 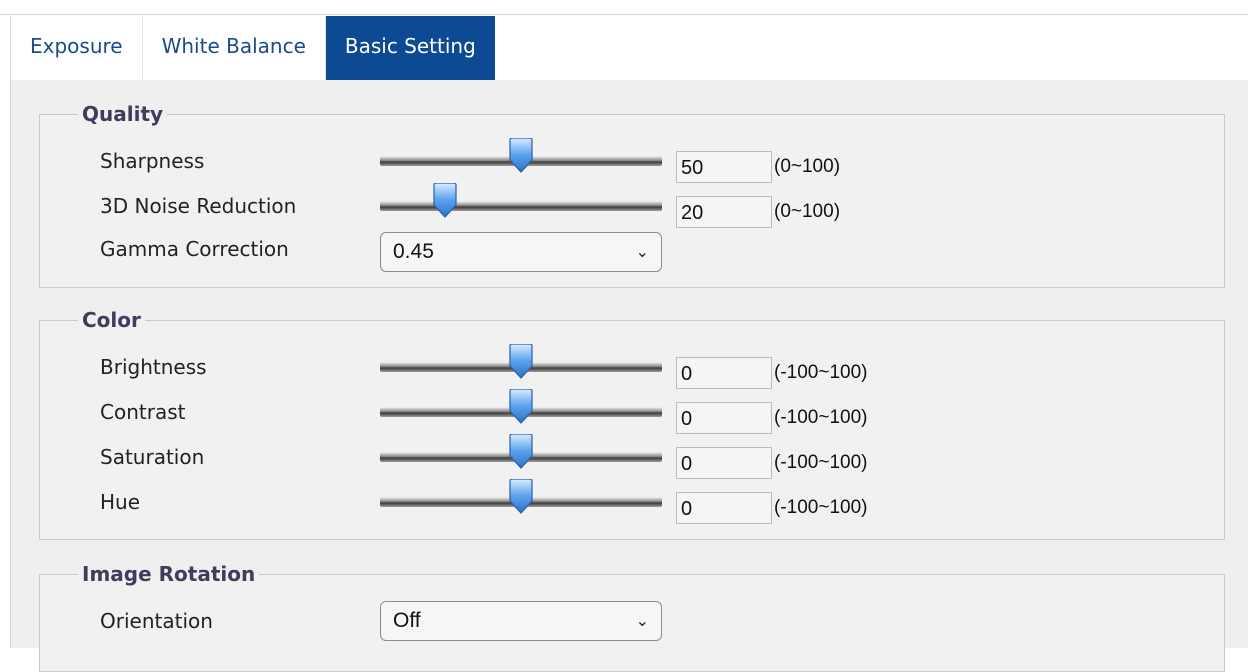 I want to click on tab-bar: Exposure White Balance Basic Setting, so click(x=252, y=48).